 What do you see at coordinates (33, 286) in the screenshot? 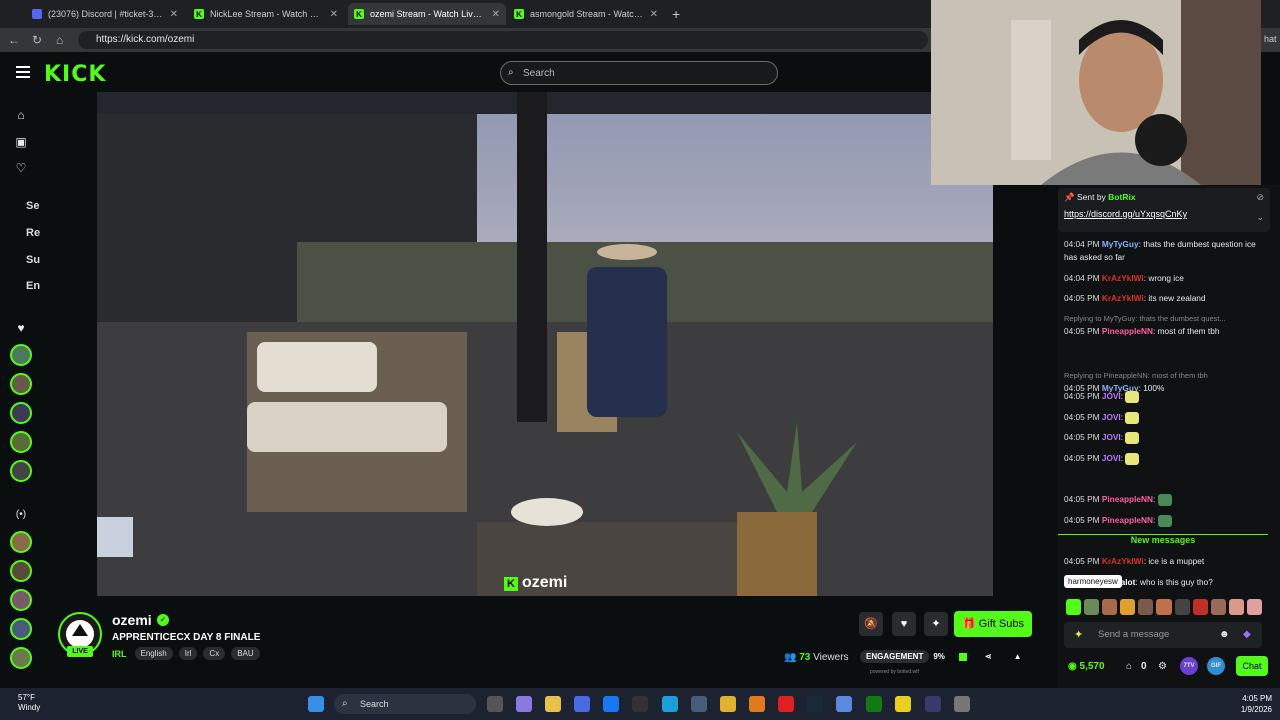
I see `sidebar-item-label: En` at bounding box center [33, 286].